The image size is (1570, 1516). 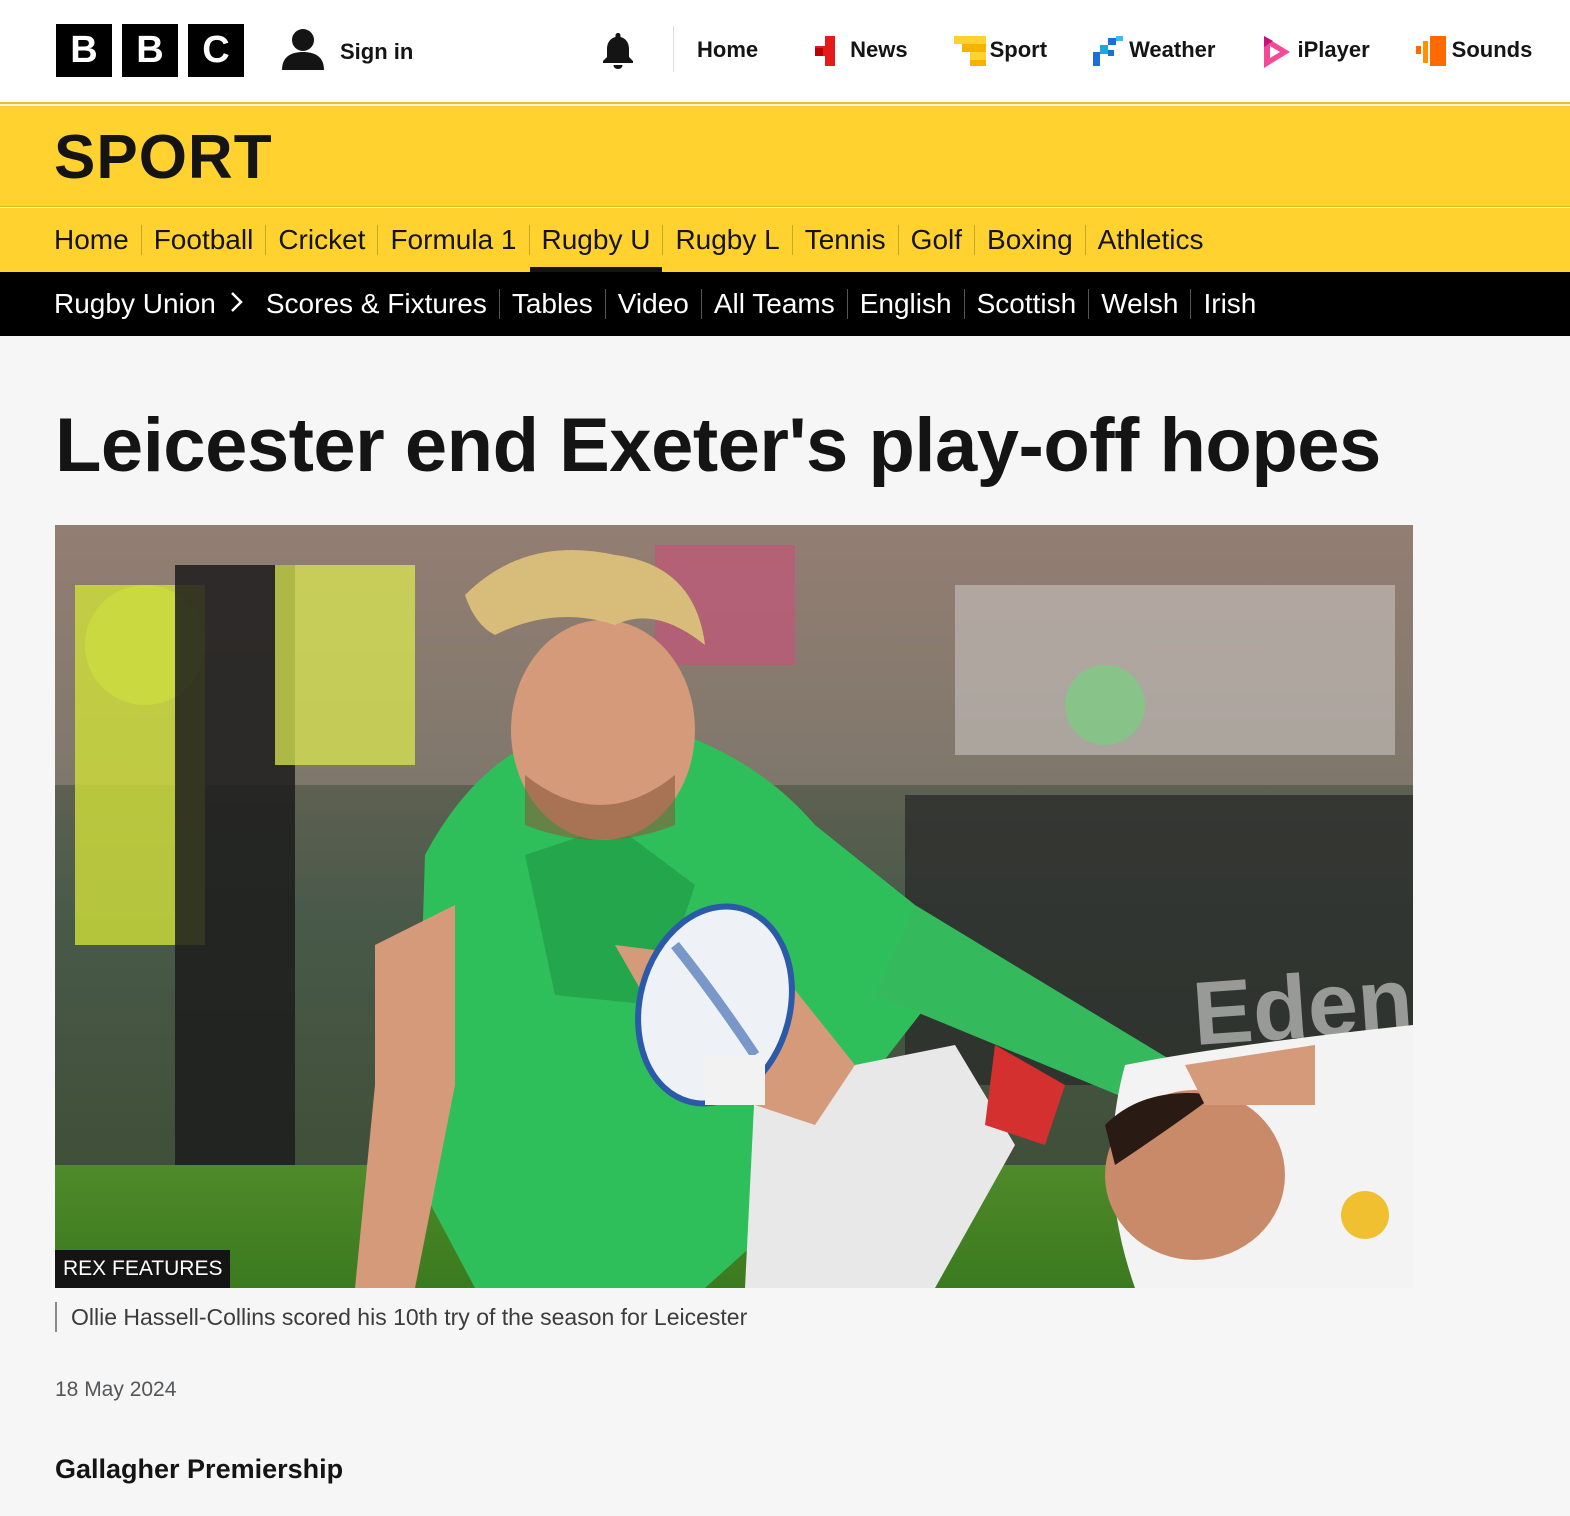 What do you see at coordinates (303, 51) in the screenshot?
I see `user-icon` at bounding box center [303, 51].